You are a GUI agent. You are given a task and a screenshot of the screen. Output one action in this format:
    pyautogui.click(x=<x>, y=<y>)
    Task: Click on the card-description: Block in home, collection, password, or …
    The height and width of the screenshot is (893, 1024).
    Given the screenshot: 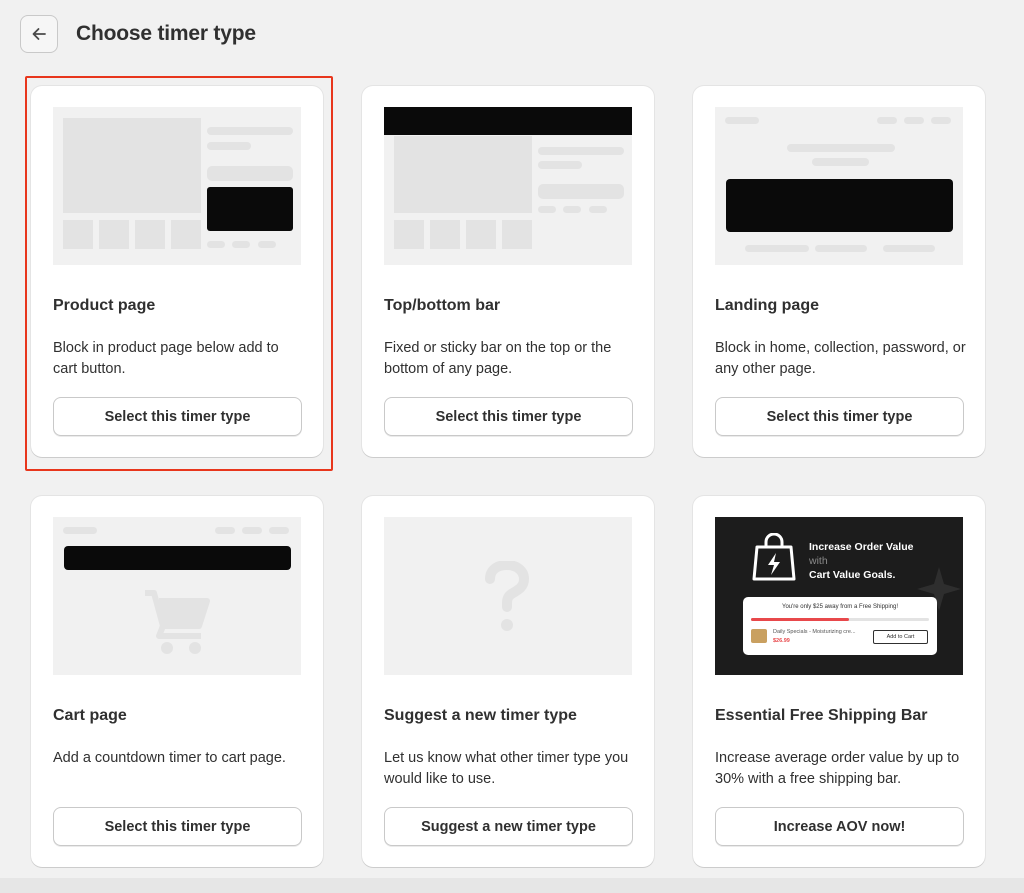 What is the action you would take?
    pyautogui.click(x=840, y=358)
    